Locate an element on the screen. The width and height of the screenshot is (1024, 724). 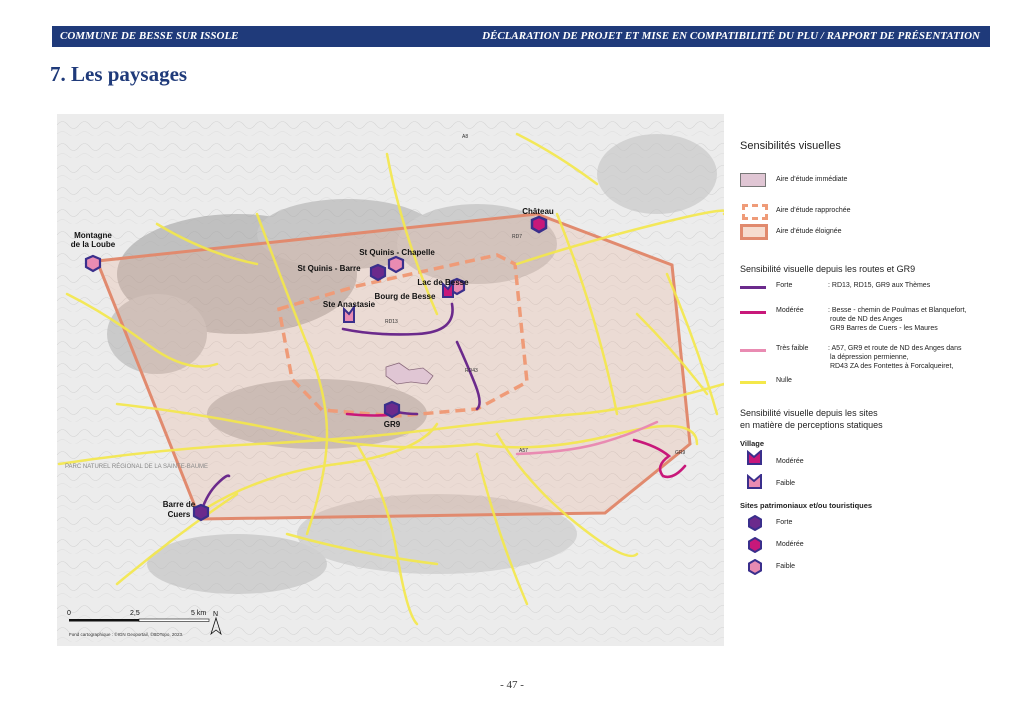
label-barre-de-cuers-1: Barre de is located at coordinates (179, 504).